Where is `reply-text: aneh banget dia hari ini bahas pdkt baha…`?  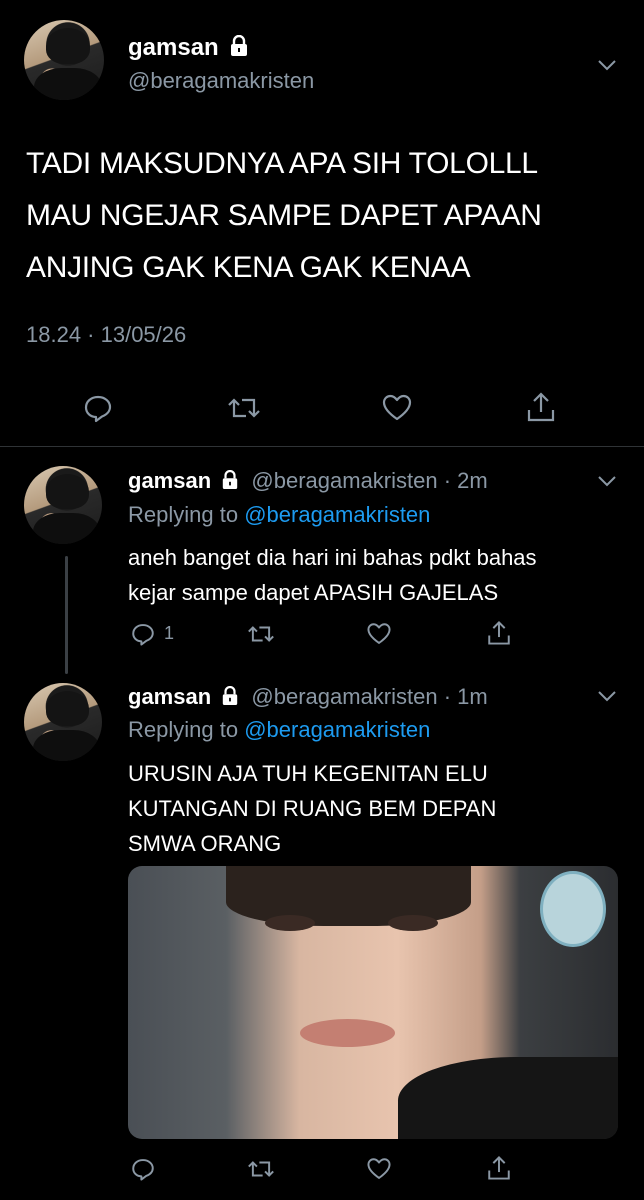
reply-text: aneh banget dia hari ini bahas pdkt baha… is located at coordinates (332, 575).